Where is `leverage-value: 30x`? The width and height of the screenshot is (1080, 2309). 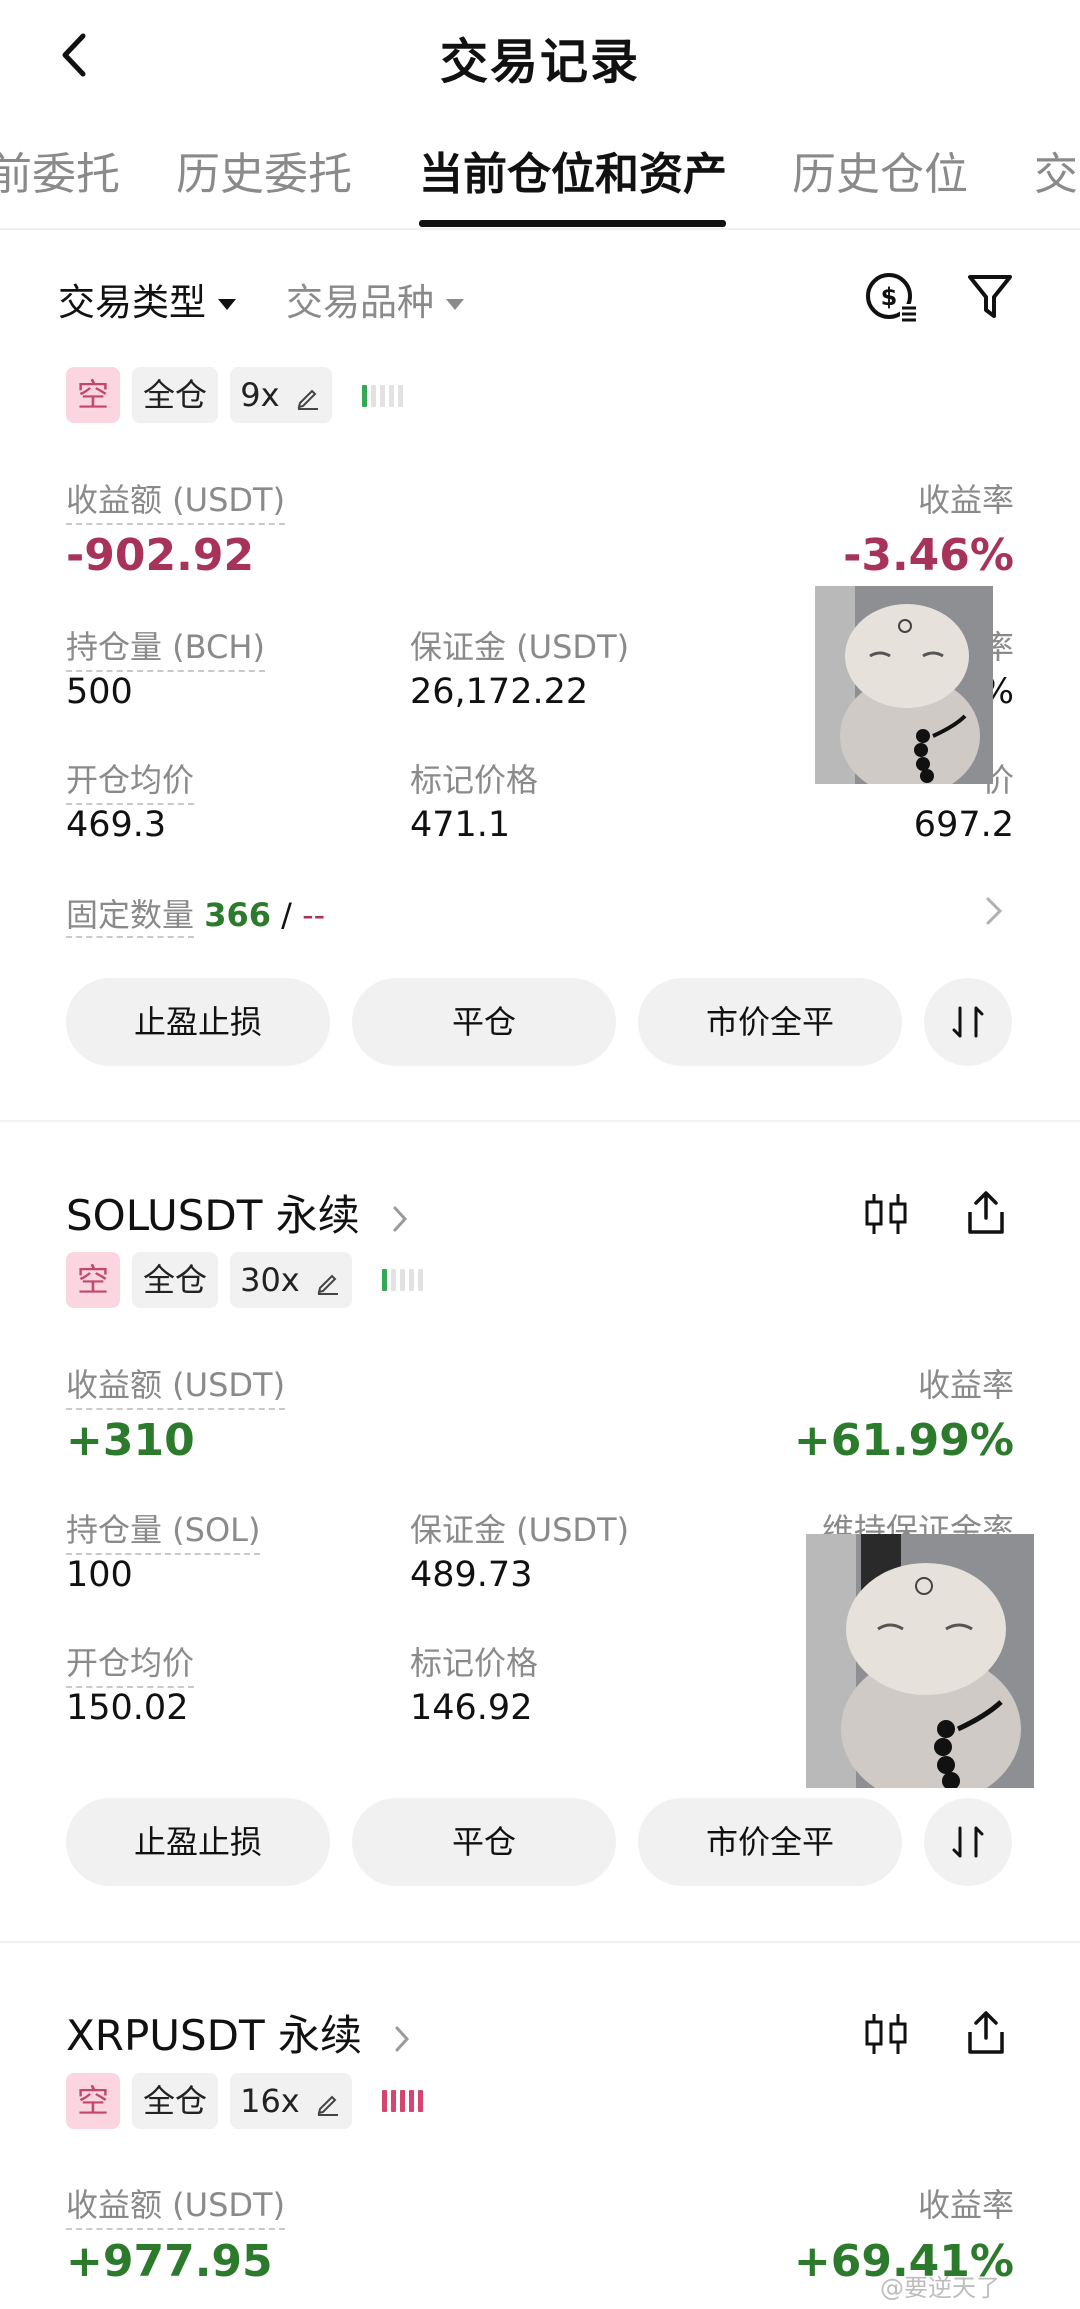 leverage-value: 30x is located at coordinates (270, 1280).